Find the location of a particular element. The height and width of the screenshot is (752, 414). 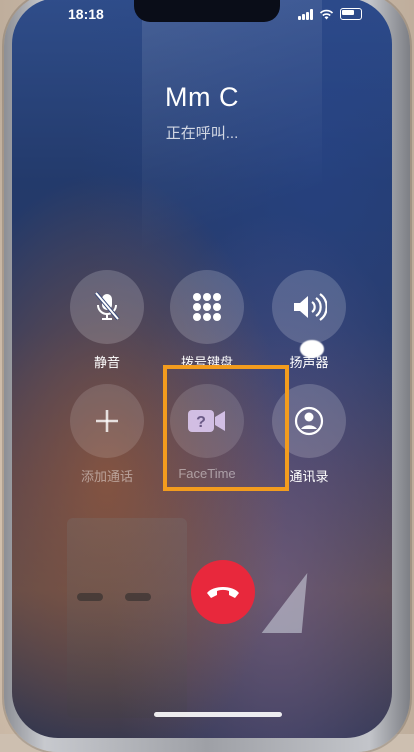

keypad-circle is located at coordinates (207, 307).